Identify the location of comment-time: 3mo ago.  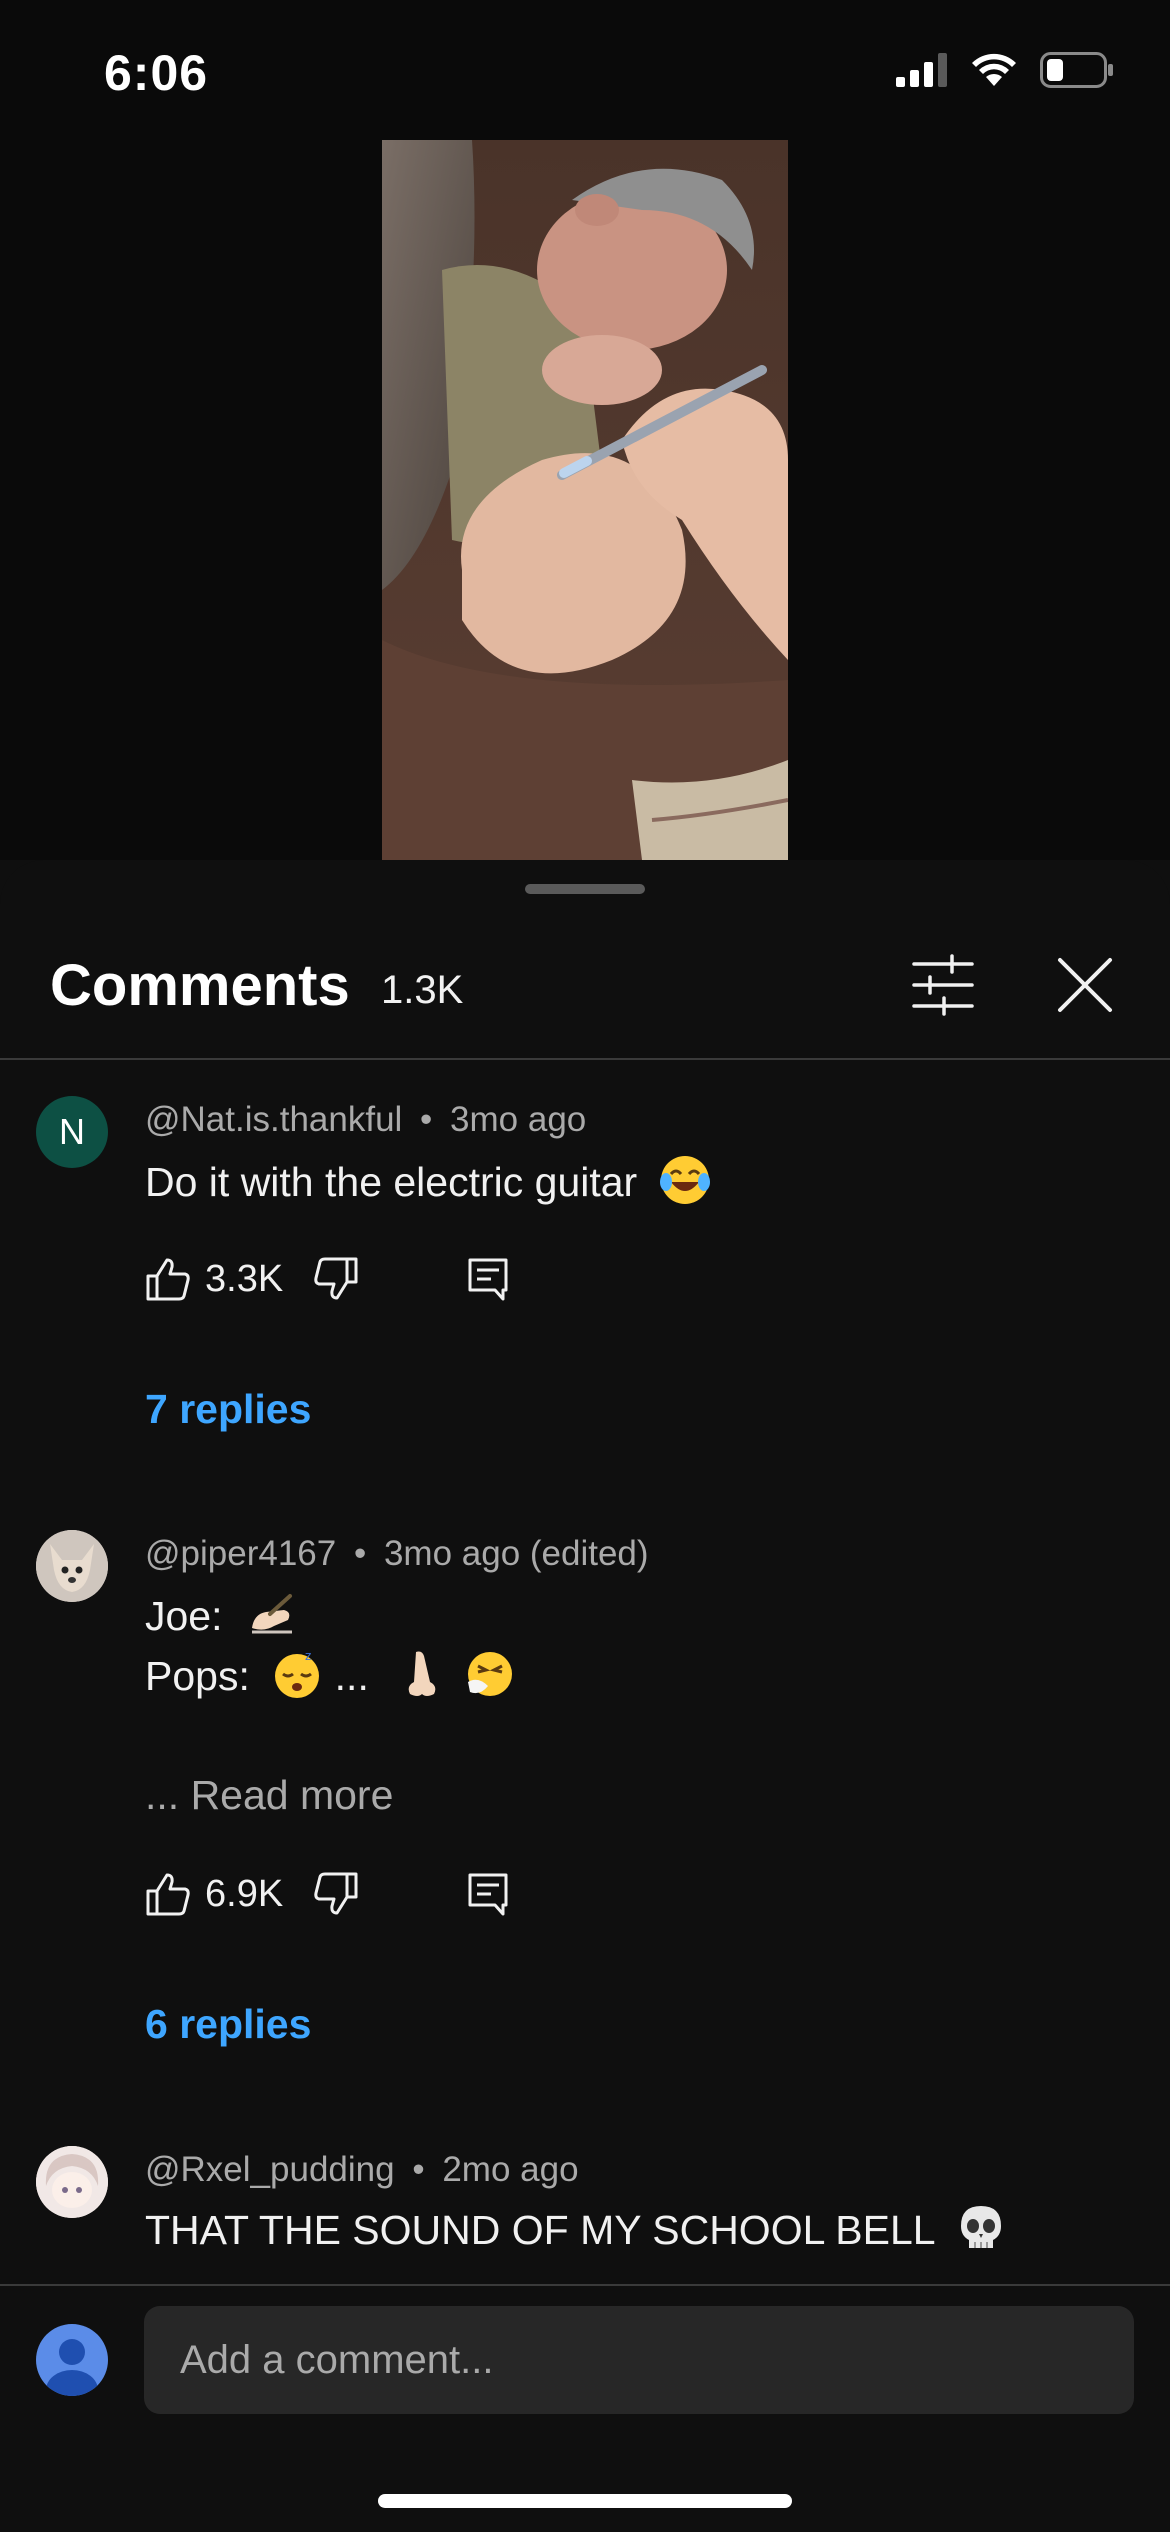
(518, 1119).